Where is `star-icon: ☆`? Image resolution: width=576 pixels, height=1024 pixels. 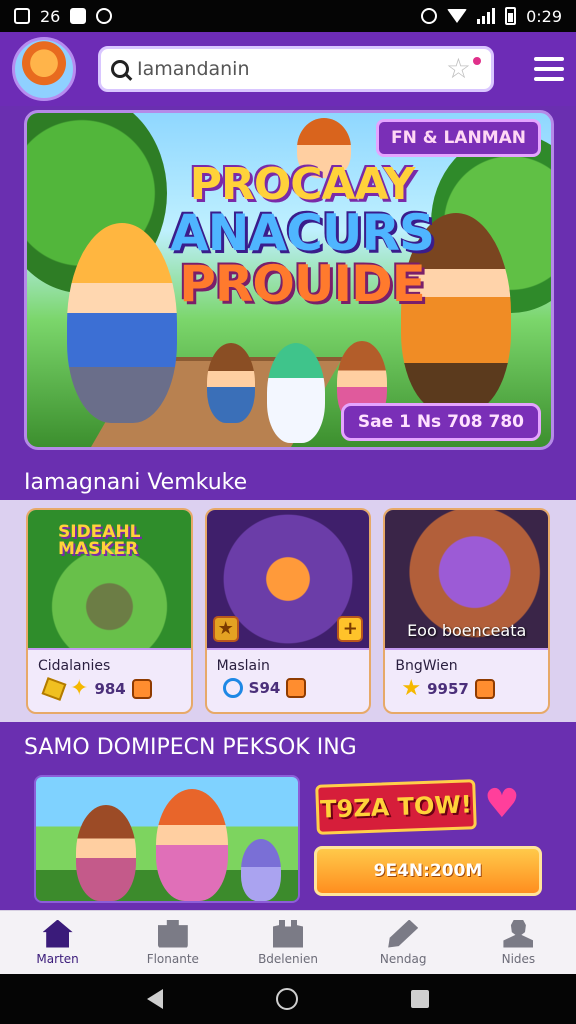 star-icon: ☆ is located at coordinates (458, 69).